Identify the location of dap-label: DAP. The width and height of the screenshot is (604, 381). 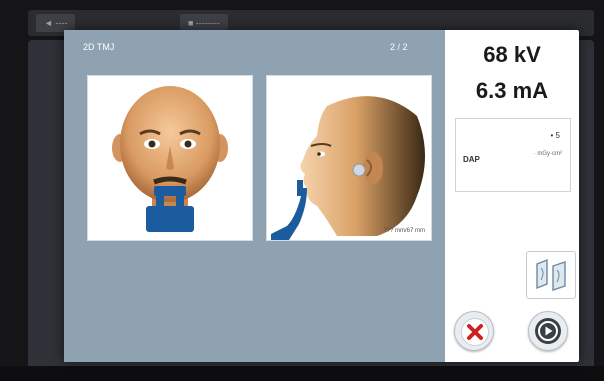
(471, 159).